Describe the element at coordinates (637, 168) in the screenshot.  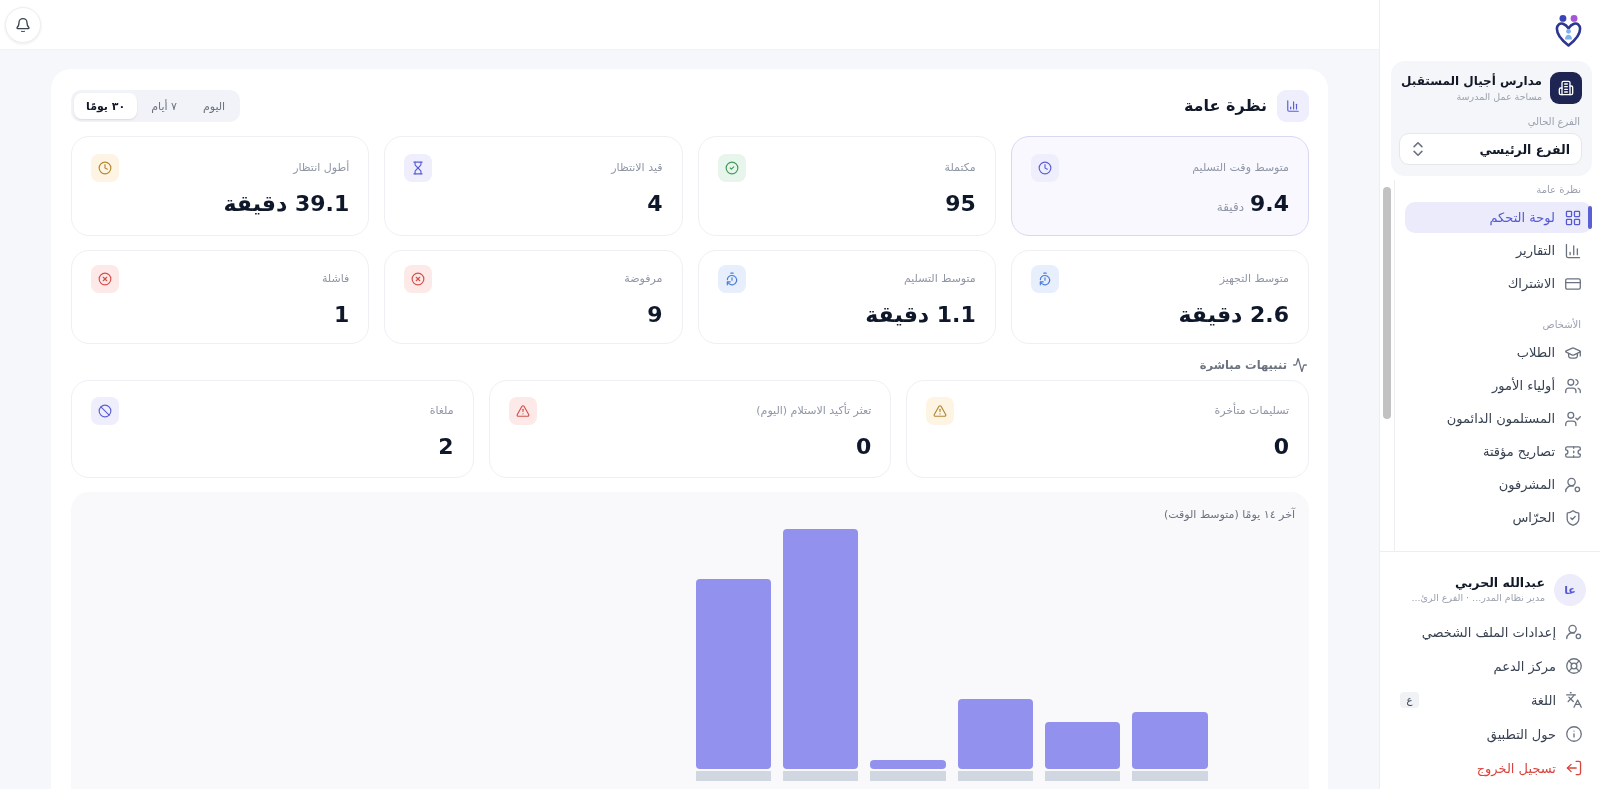
I see `stat-label: قيد الانتظار` at that location.